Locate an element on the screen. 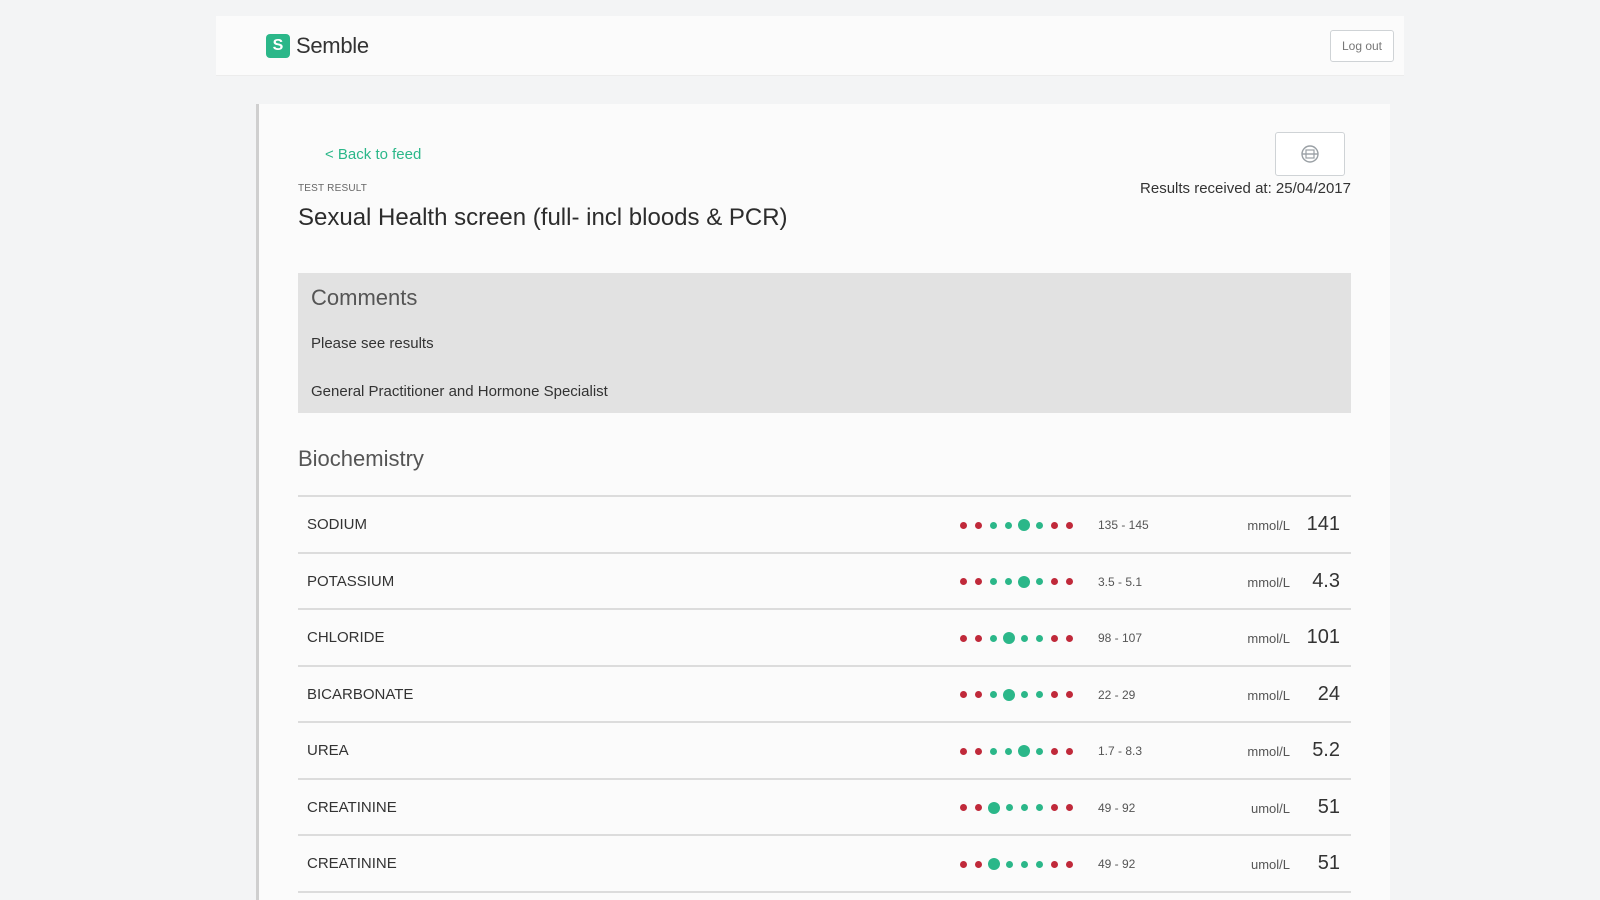  logout-button: Log out is located at coordinates (1362, 46).